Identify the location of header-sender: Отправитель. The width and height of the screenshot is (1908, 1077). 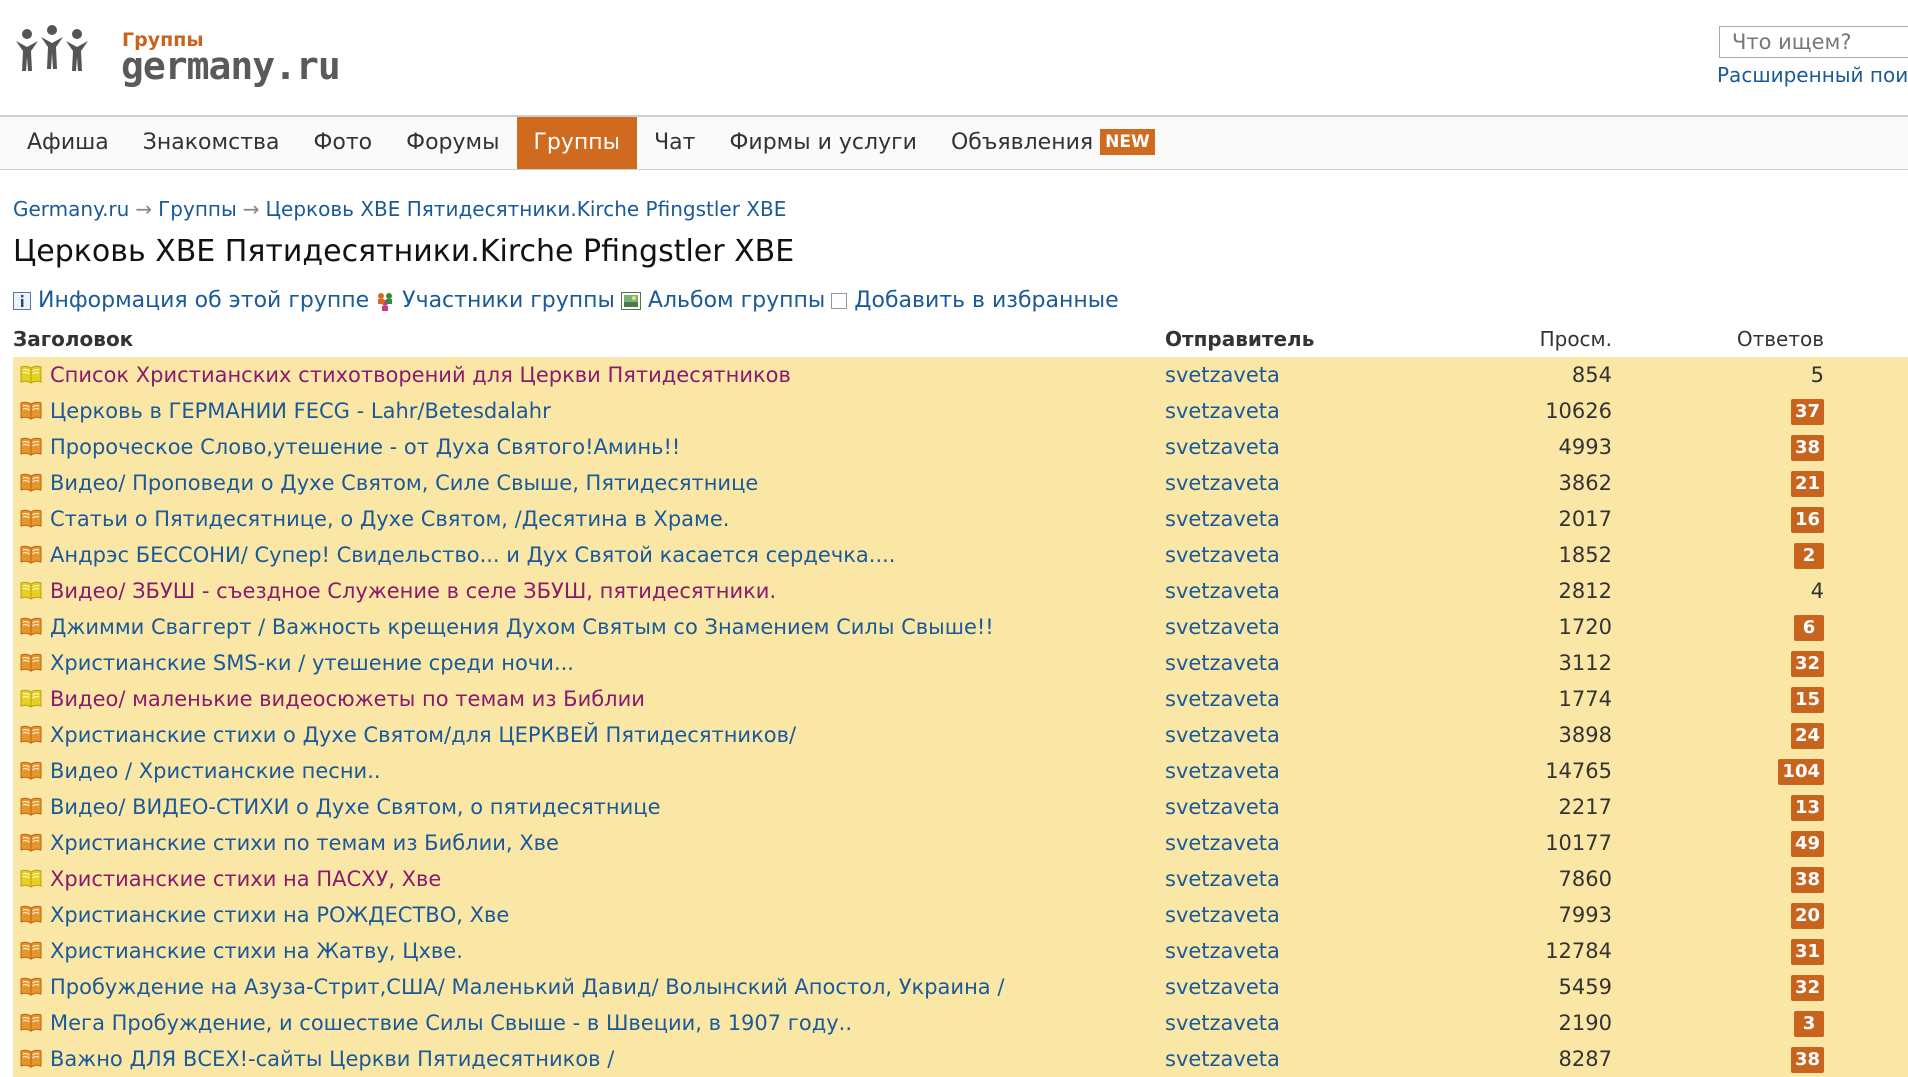
(1239, 339).